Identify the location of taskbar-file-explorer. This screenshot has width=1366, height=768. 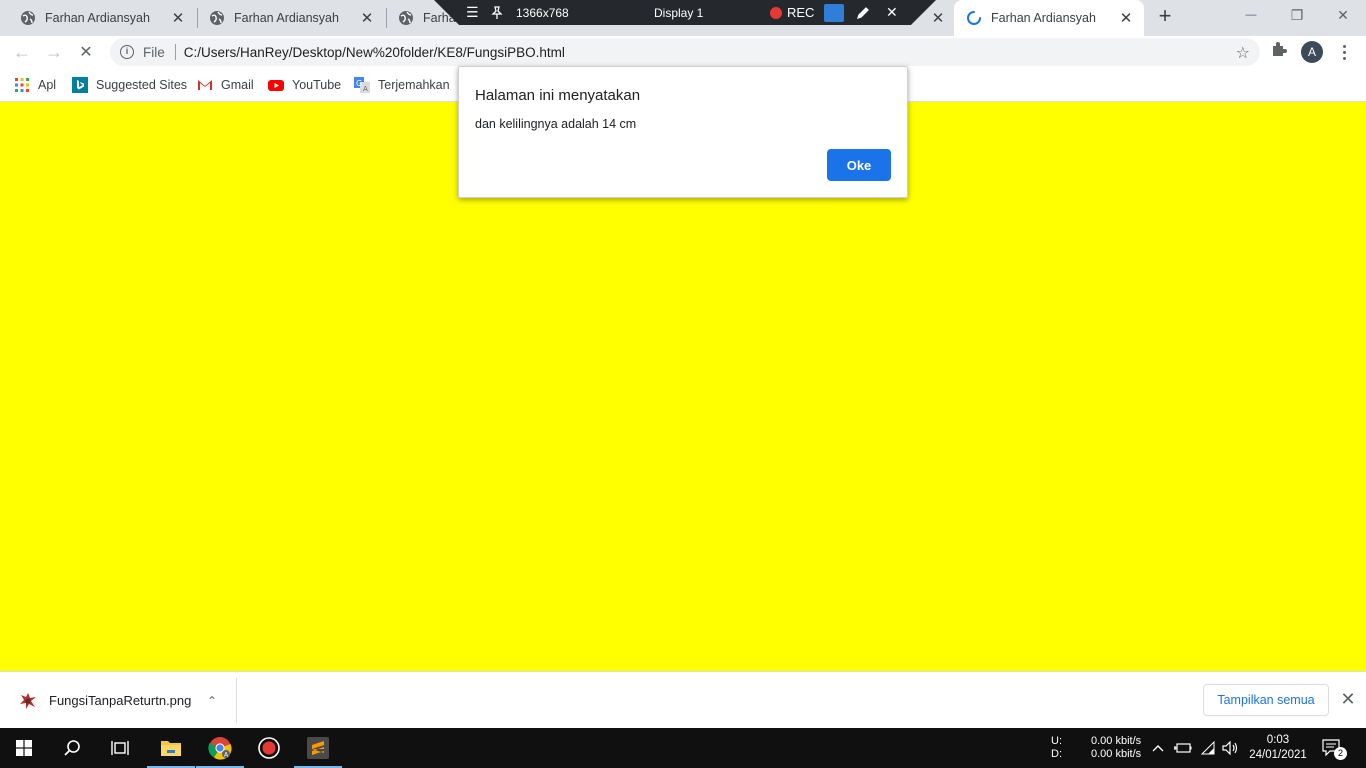
(171, 748).